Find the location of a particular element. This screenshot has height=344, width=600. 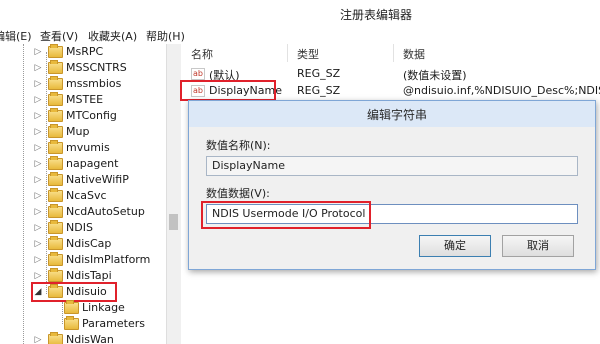

tree-item-label: MsRPC is located at coordinates (85, 51).